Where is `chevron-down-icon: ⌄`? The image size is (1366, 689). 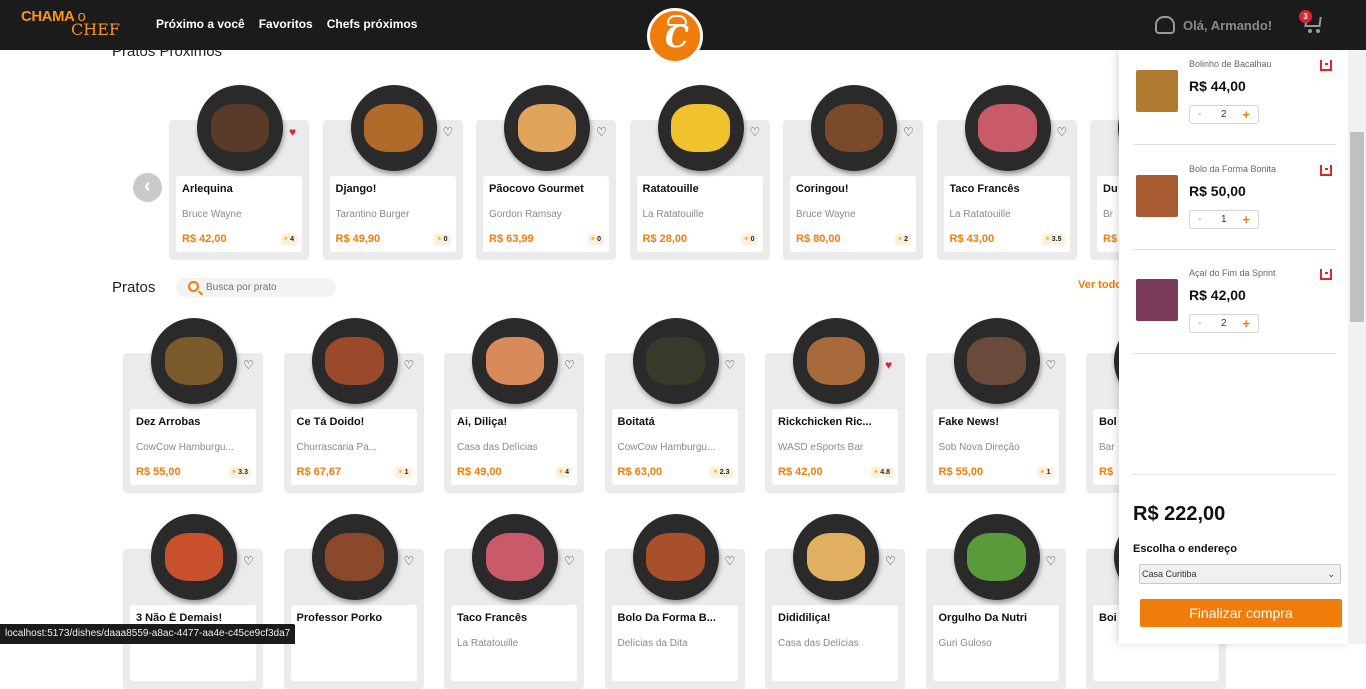 chevron-down-icon: ⌄ is located at coordinates (1331, 574).